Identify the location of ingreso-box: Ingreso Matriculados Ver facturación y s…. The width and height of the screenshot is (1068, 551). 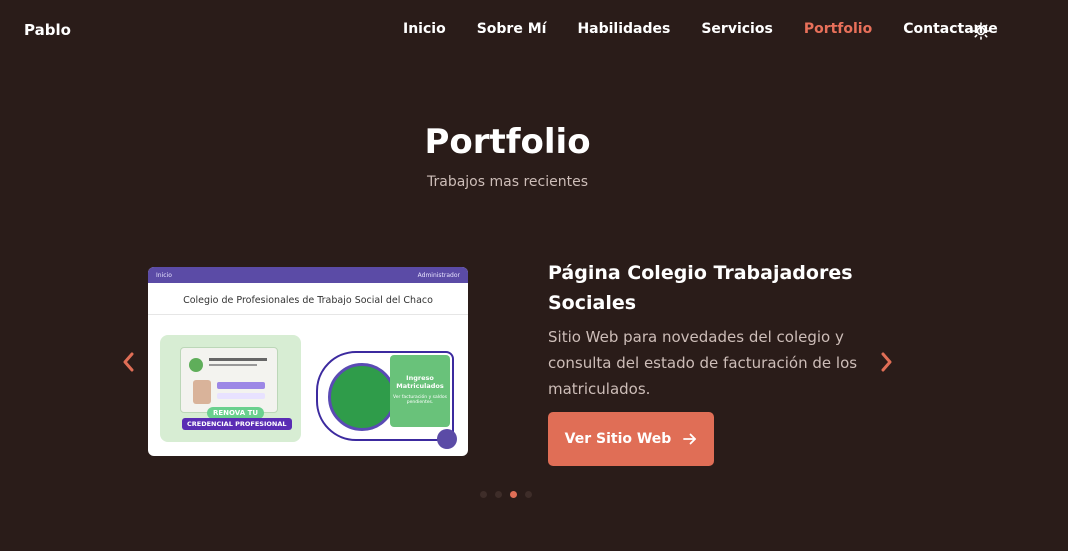
(420, 391).